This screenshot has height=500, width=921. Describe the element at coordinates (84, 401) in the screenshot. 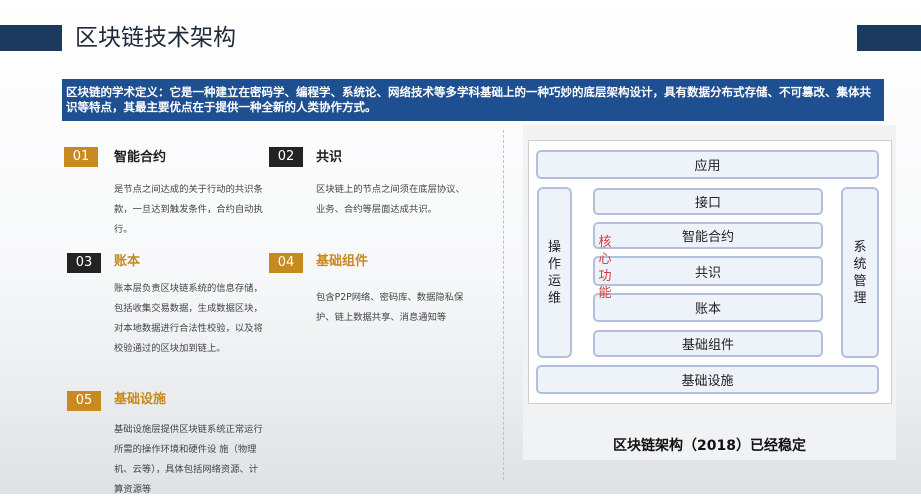

I see `item-number-05: 05` at that location.